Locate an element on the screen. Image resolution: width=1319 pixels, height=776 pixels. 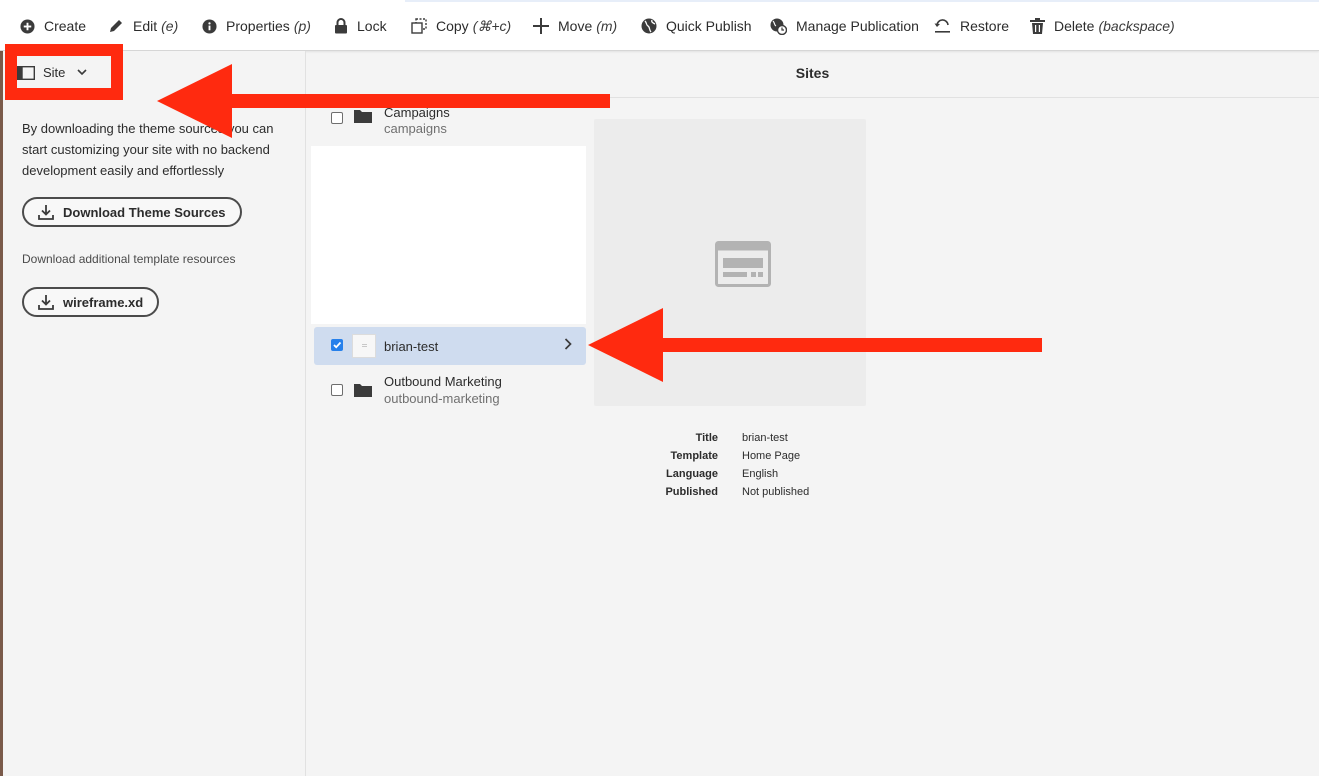
info-icon is located at coordinates (209, 26).